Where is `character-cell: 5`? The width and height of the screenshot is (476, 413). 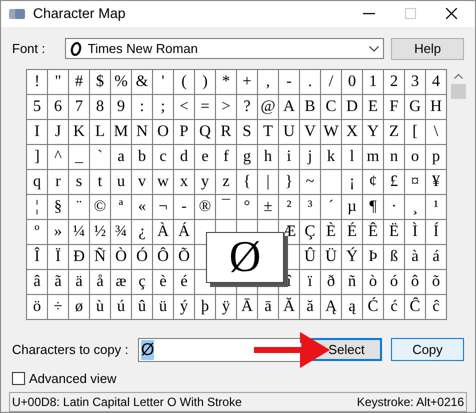
character-cell: 5 is located at coordinates (37, 106).